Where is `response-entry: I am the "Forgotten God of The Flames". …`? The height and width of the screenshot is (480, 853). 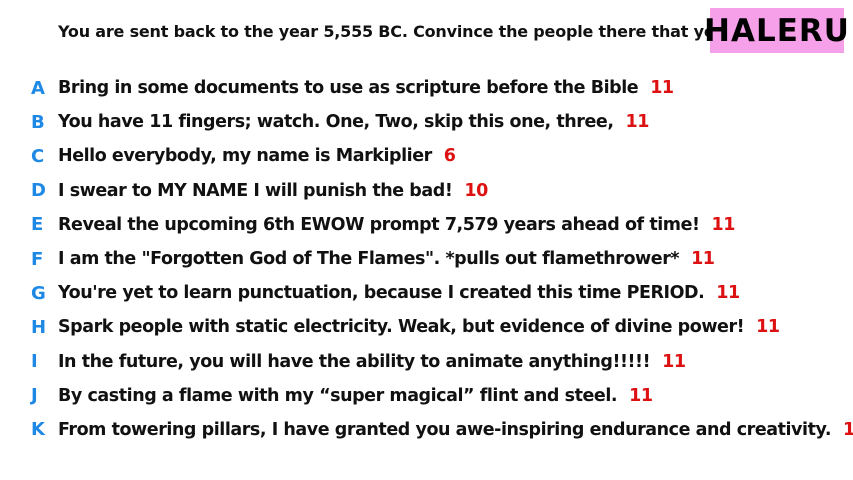
response-entry: I am the "Forgotten God of The Flames". … is located at coordinates (386, 259).